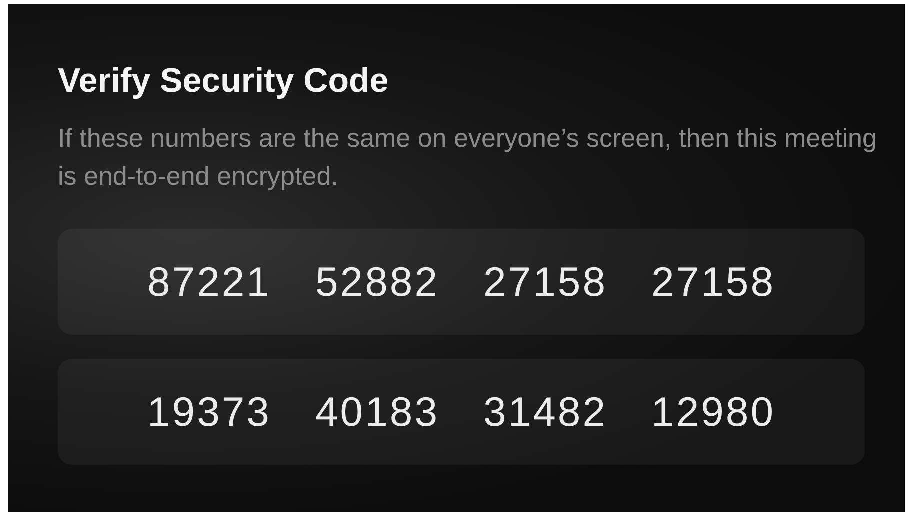 The height and width of the screenshot is (522, 915). What do you see at coordinates (714, 412) in the screenshot?
I see `code-number: 12980` at bounding box center [714, 412].